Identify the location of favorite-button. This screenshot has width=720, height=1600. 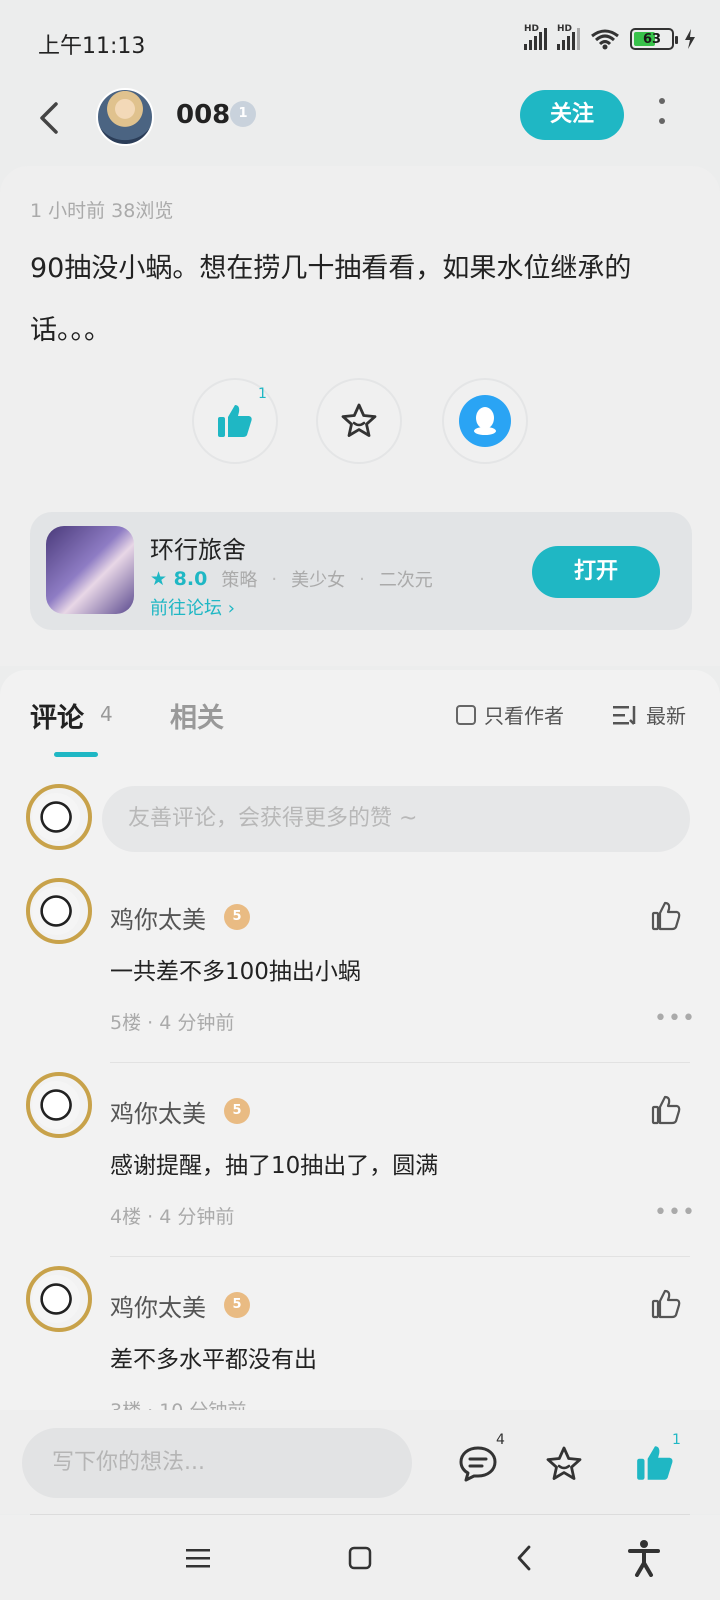
(359, 421).